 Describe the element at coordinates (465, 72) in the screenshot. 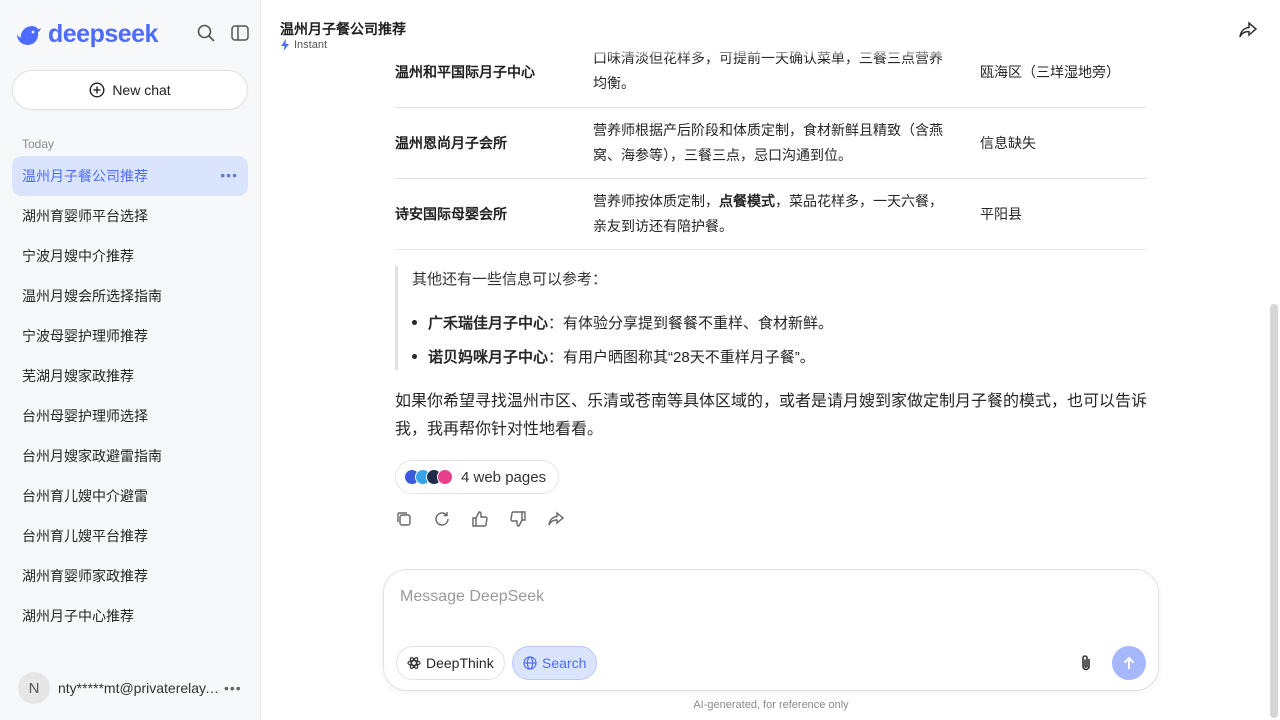

I see `table-cell-name: 温州和平国际月子中心` at that location.